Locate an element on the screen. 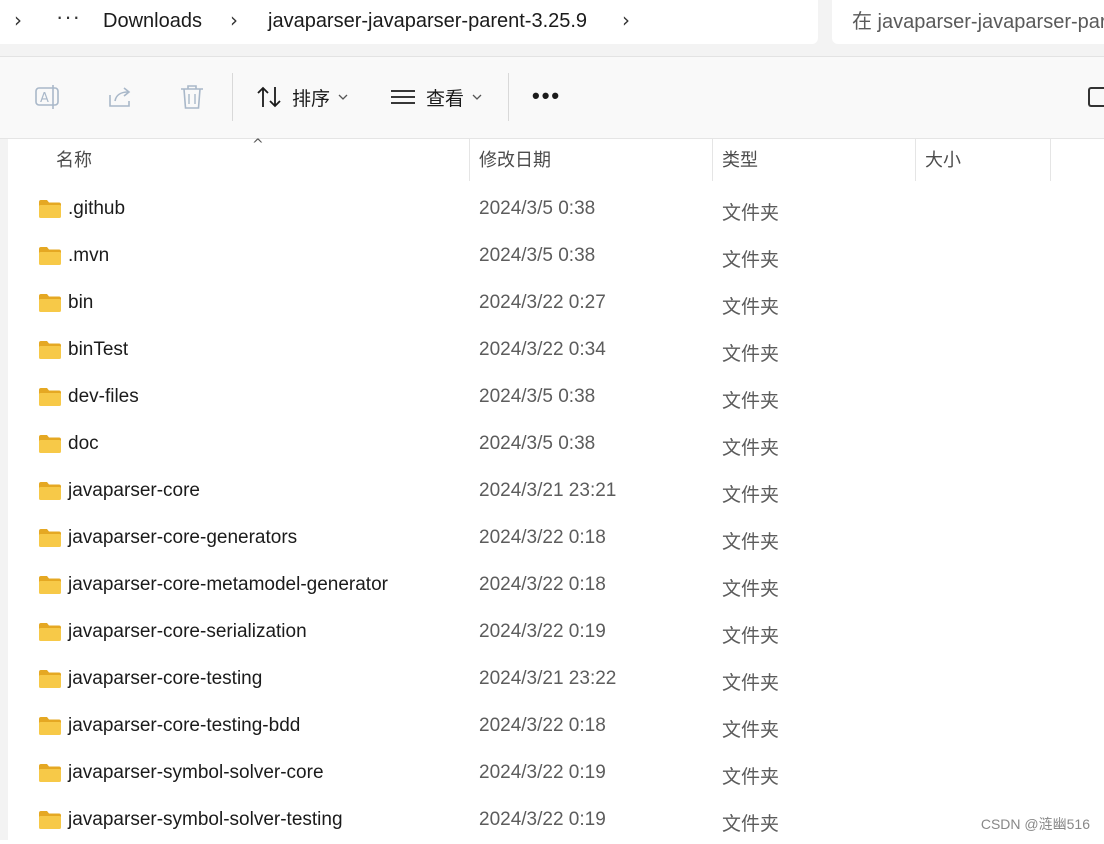 This screenshot has width=1104, height=844. file-name: javaparser-symbol-solver-testing is located at coordinates (205, 819).